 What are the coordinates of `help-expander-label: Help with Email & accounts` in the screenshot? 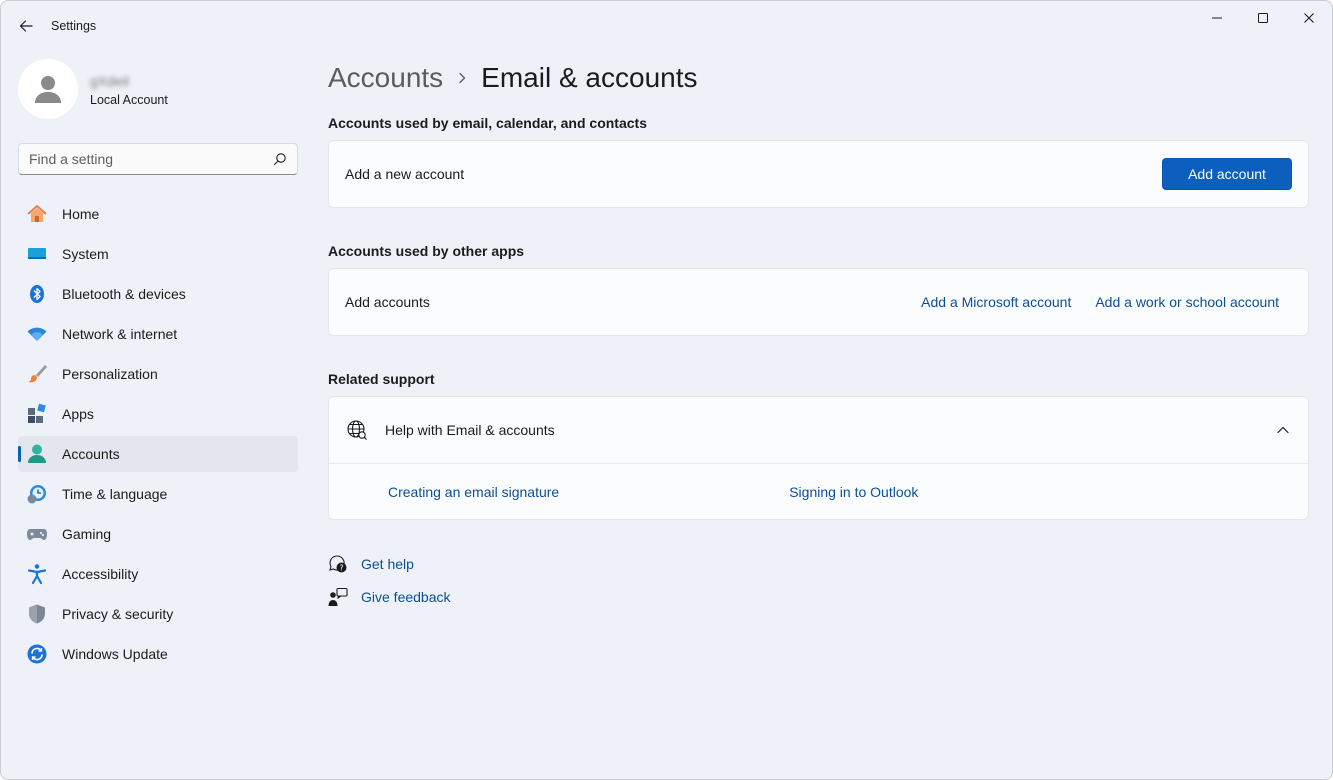 It's located at (470, 430).